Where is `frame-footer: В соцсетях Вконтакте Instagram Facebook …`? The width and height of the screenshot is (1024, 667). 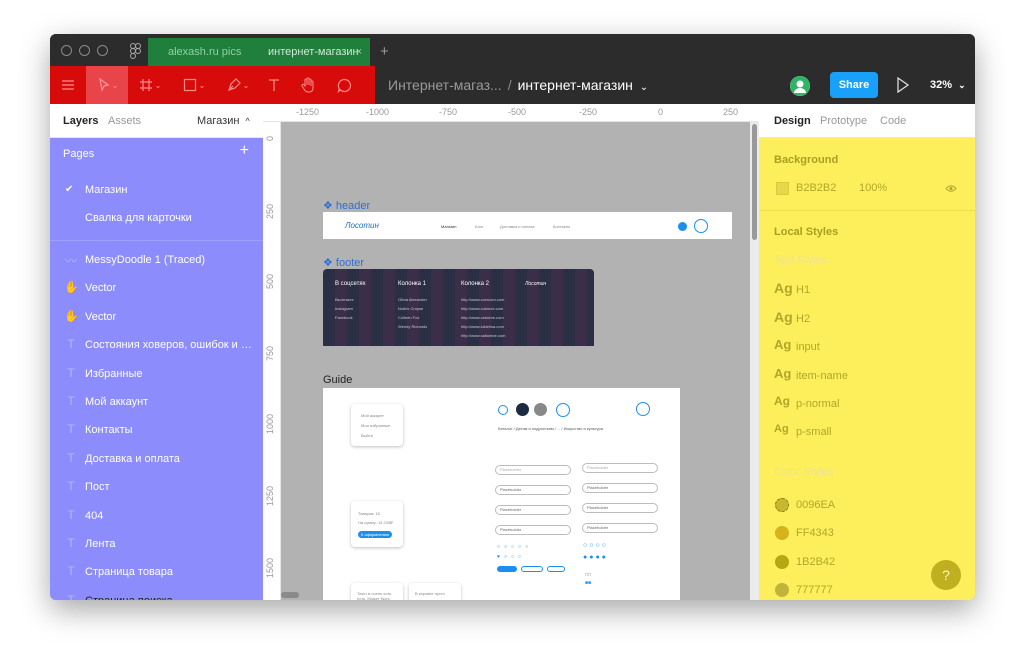 frame-footer: В соцсетях Вконтакте Instagram Facebook … is located at coordinates (458, 307).